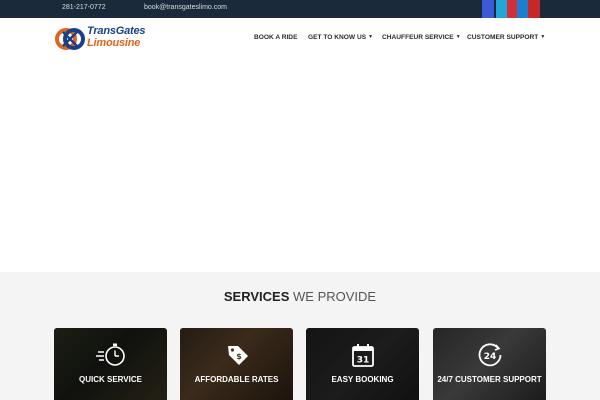 The width and height of the screenshot is (600, 400). I want to click on youtube-icon, so click(534, 9).